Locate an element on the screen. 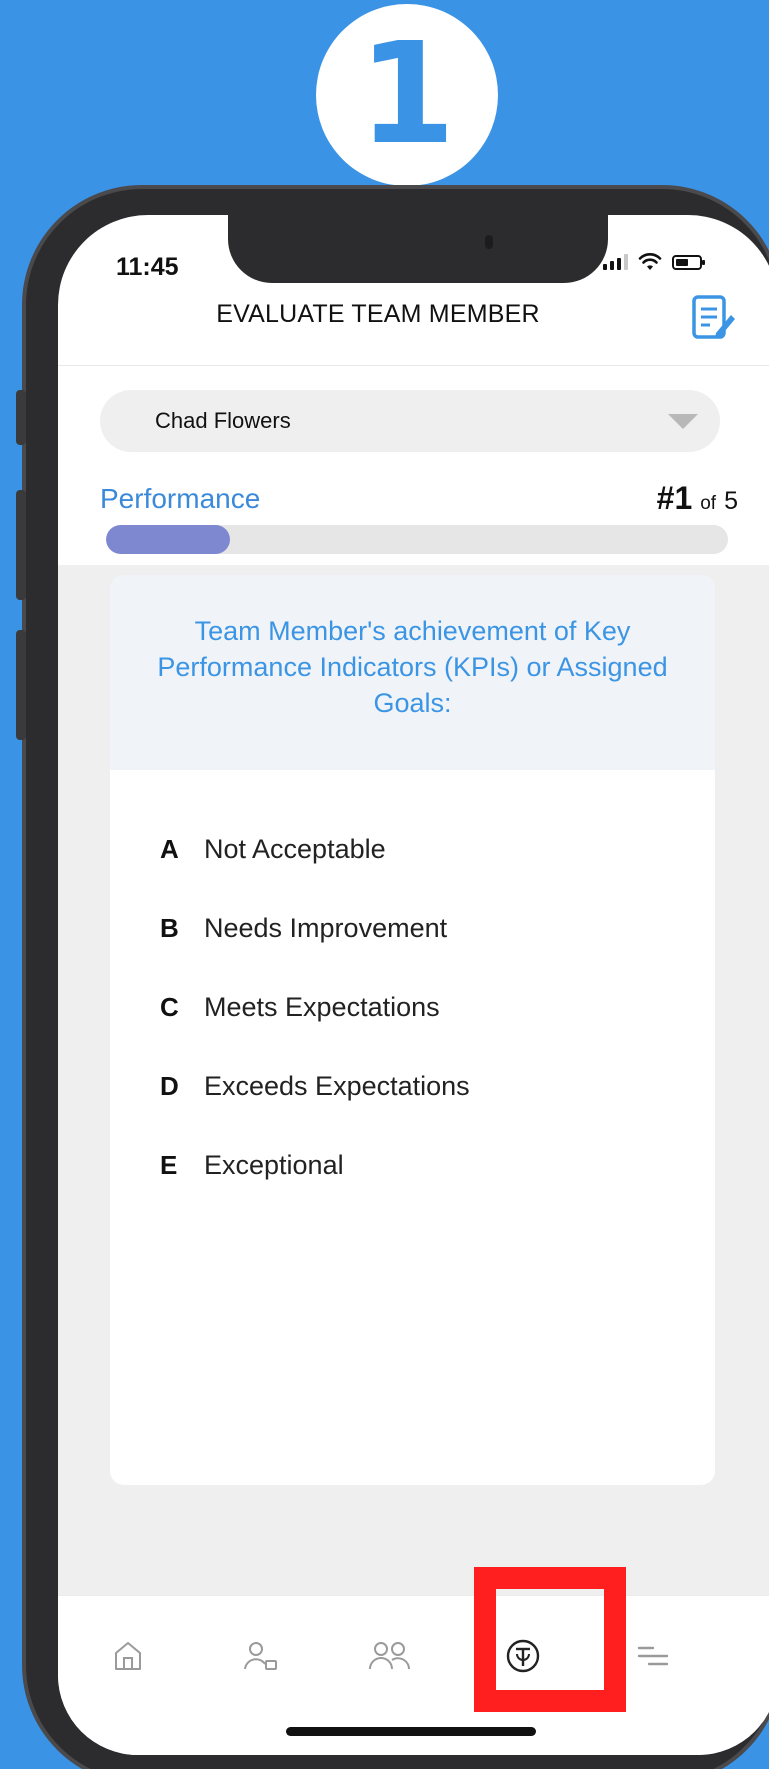  dropdown-caret-icon is located at coordinates (683, 421).